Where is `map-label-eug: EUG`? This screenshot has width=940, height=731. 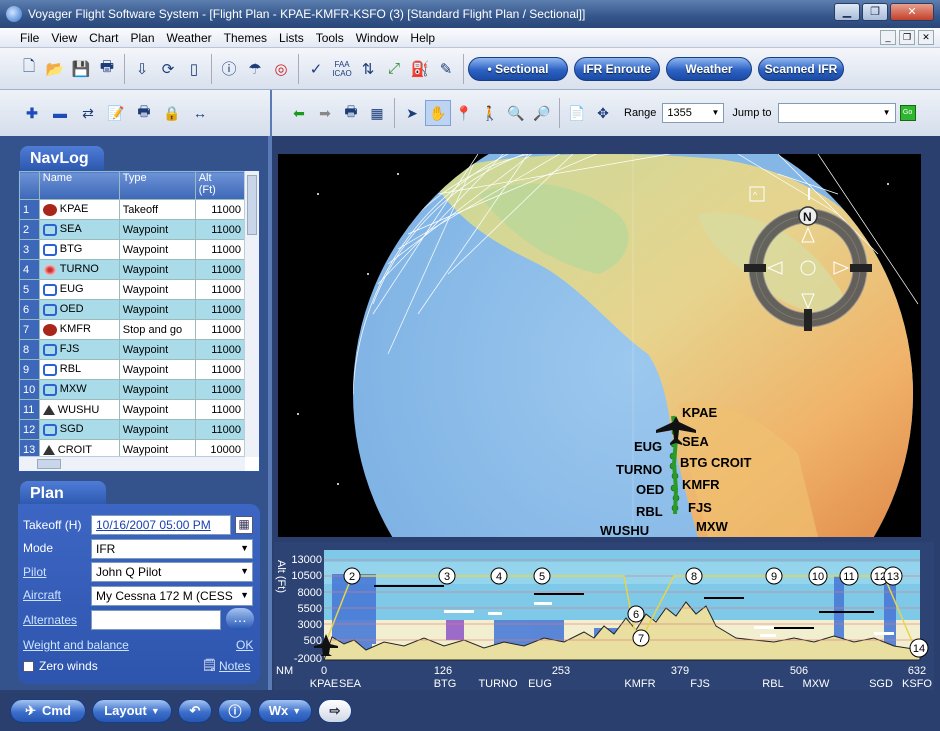
map-label-eug: EUG is located at coordinates (648, 446).